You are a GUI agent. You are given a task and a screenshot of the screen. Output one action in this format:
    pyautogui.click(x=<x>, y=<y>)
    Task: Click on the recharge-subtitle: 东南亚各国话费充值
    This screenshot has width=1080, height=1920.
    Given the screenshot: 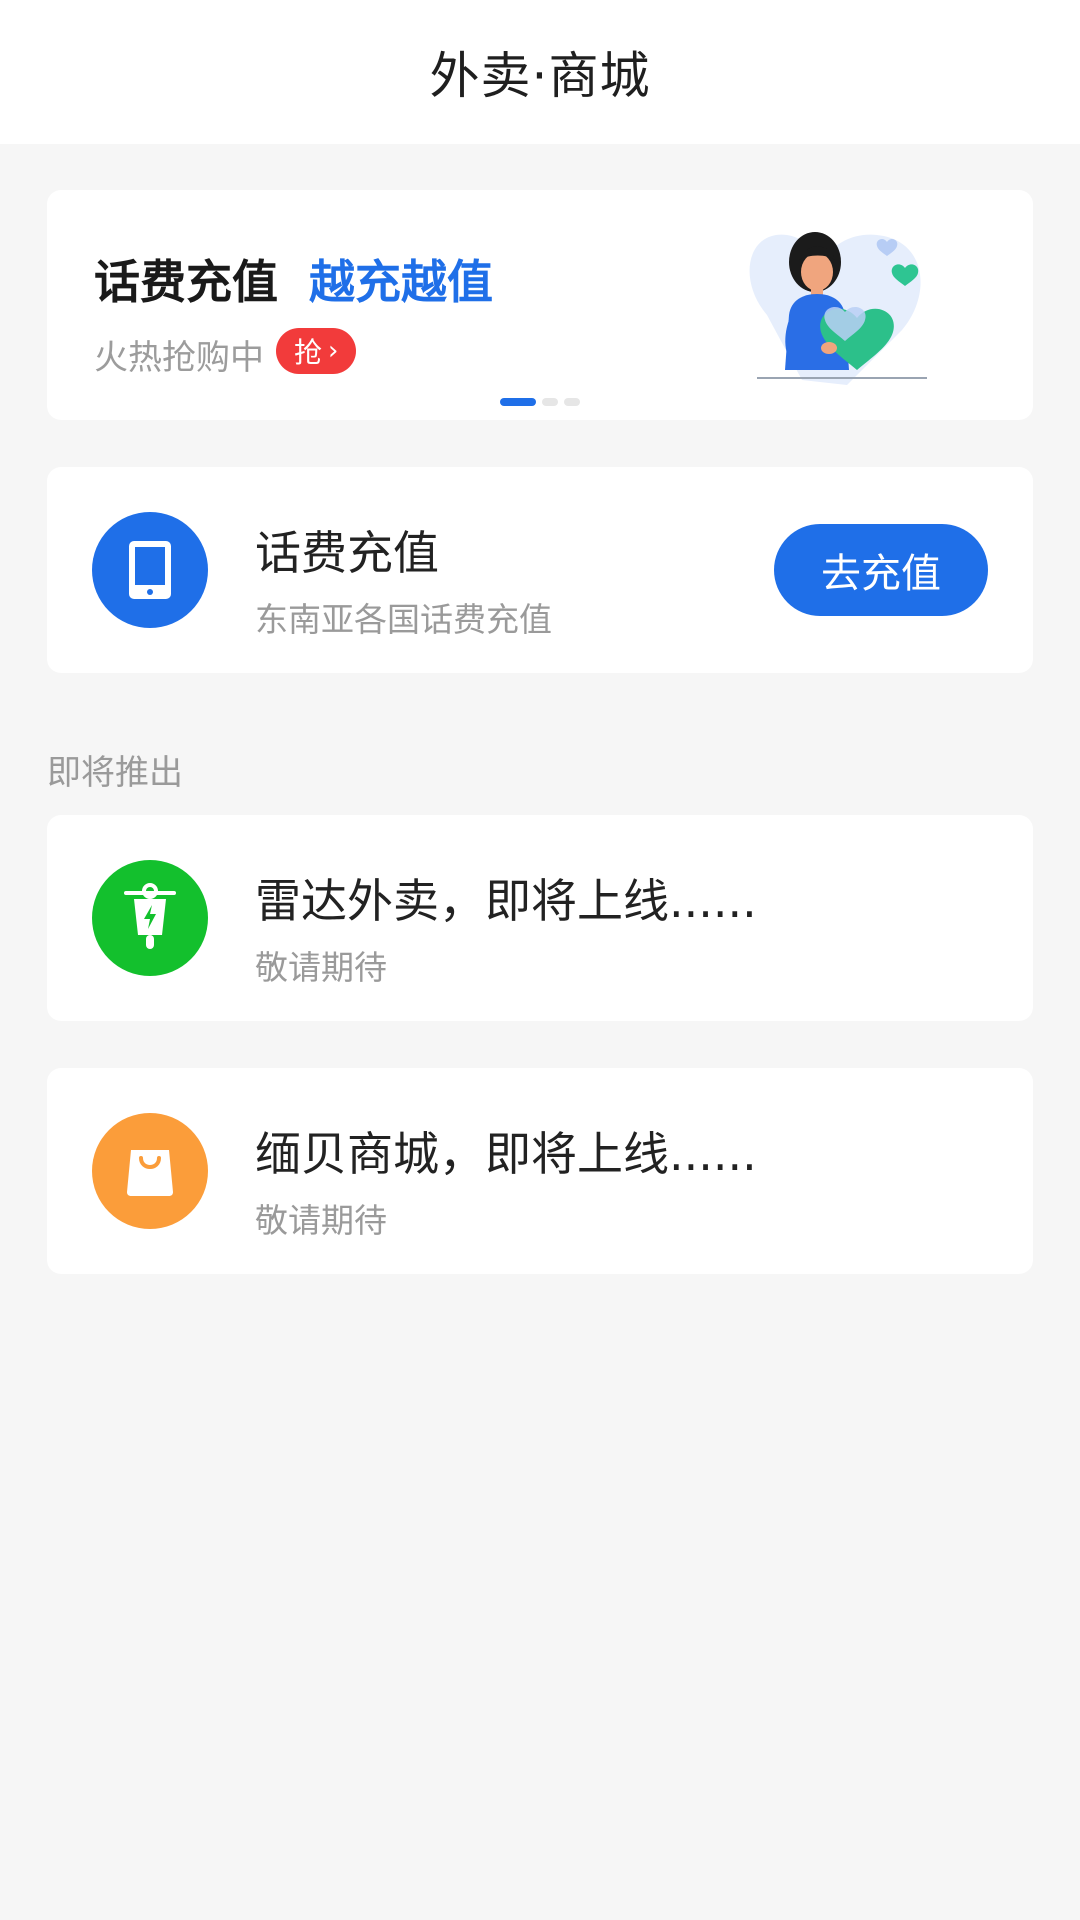 What is the action you would take?
    pyautogui.click(x=403, y=619)
    